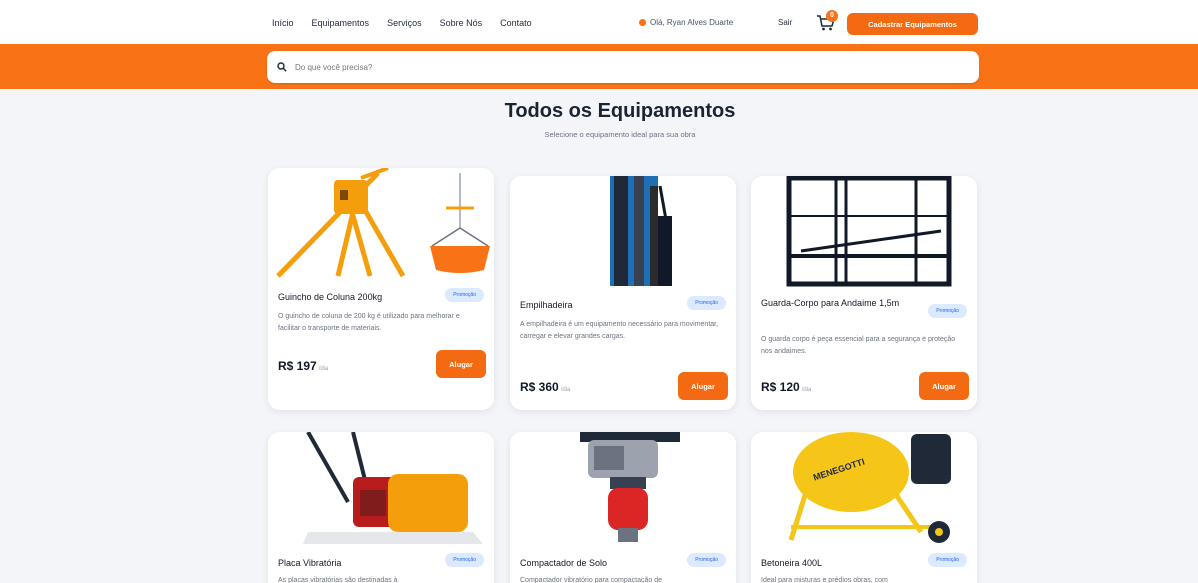 Image resolution: width=1198 pixels, height=583 pixels. What do you see at coordinates (832, 16) in the screenshot?
I see `cart-count-badge: 0` at bounding box center [832, 16].